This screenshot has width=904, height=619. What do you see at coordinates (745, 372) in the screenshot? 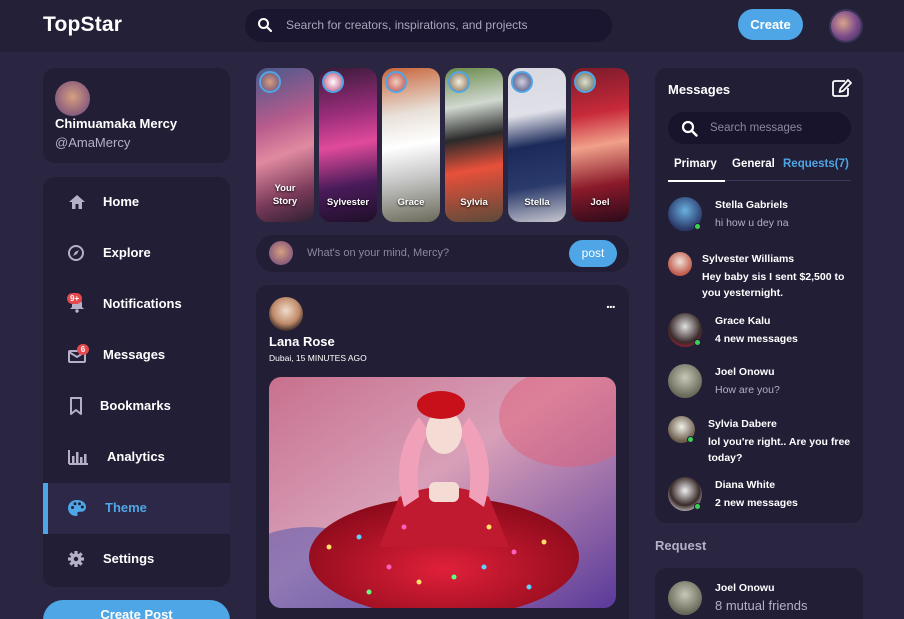
I see `message-sender: Joel Onowu` at bounding box center [745, 372].